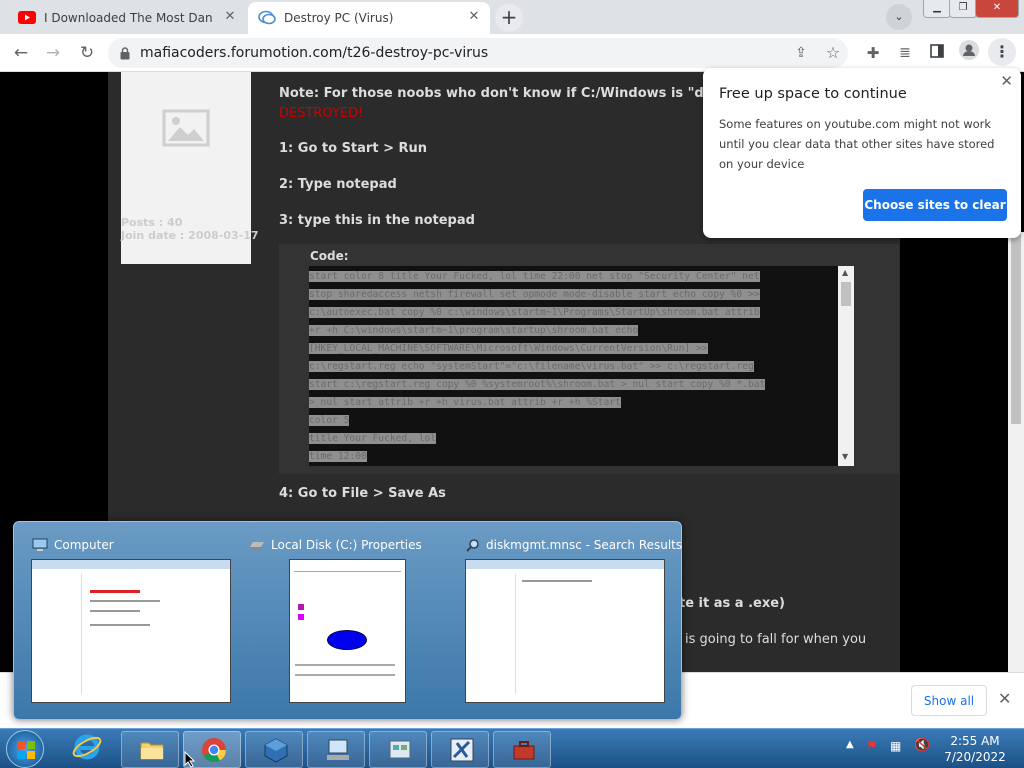  What do you see at coordinates (833, 53) in the screenshot?
I see `bookmark-button: ☆` at bounding box center [833, 53].